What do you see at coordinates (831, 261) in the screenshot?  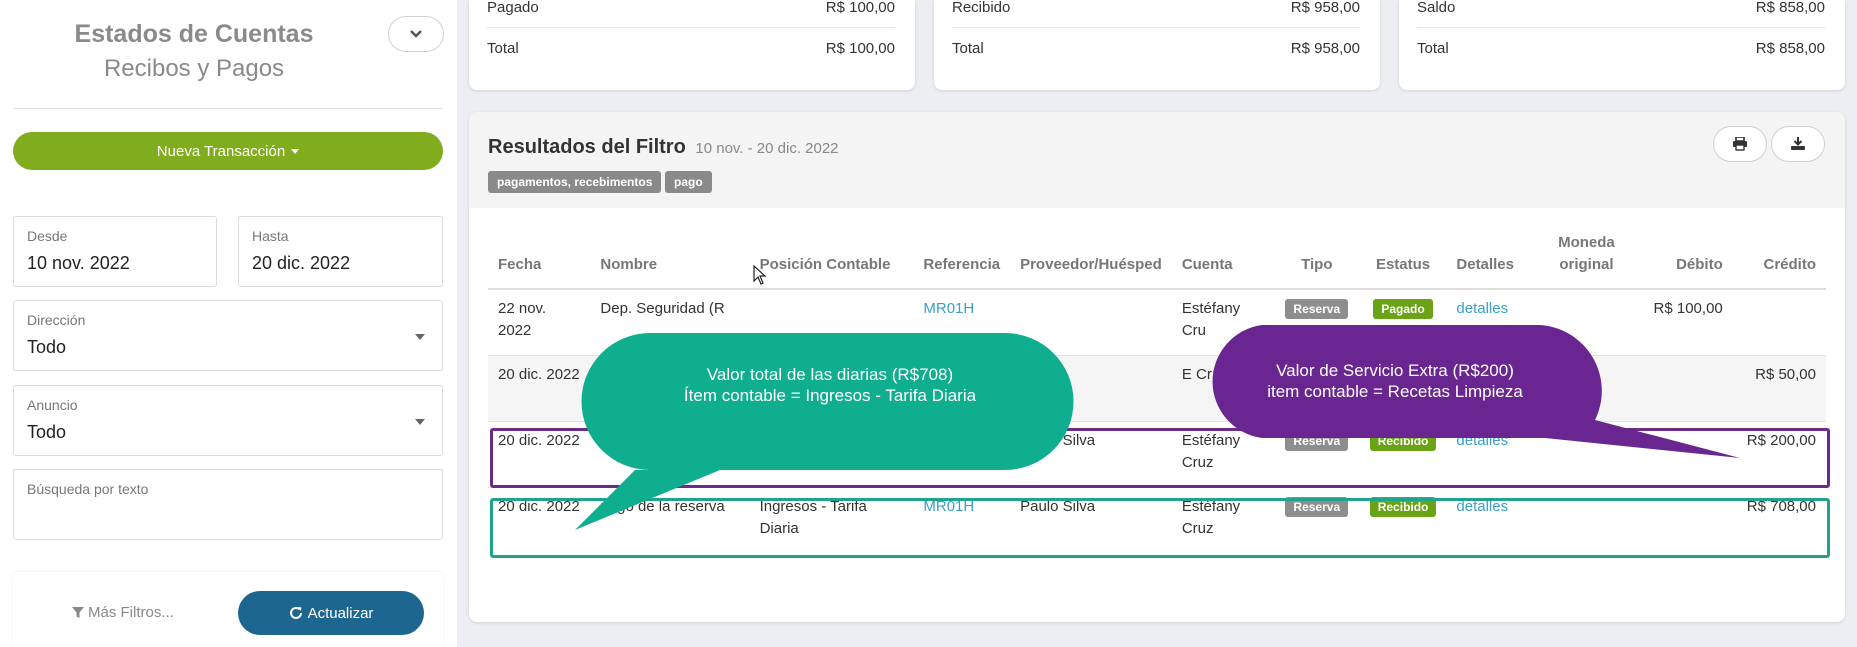 I see `col-posicion-contable: Posición Contable` at bounding box center [831, 261].